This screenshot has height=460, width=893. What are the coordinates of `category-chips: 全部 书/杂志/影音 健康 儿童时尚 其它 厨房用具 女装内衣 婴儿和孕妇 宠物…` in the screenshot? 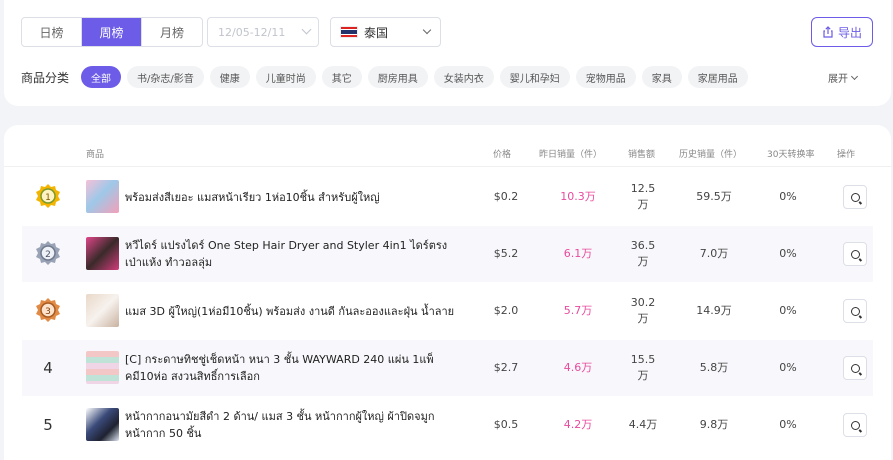 It's located at (414, 77).